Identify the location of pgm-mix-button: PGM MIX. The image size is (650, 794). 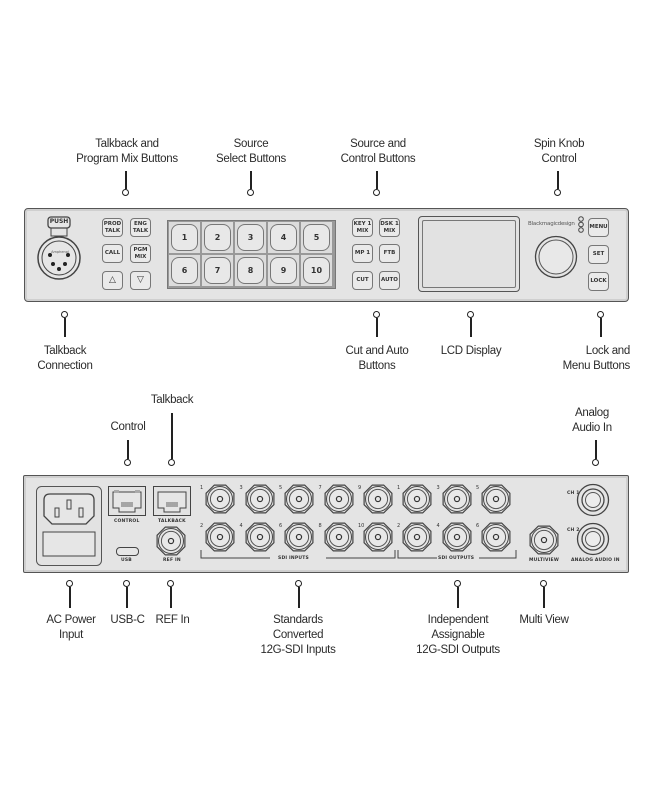
(140, 253).